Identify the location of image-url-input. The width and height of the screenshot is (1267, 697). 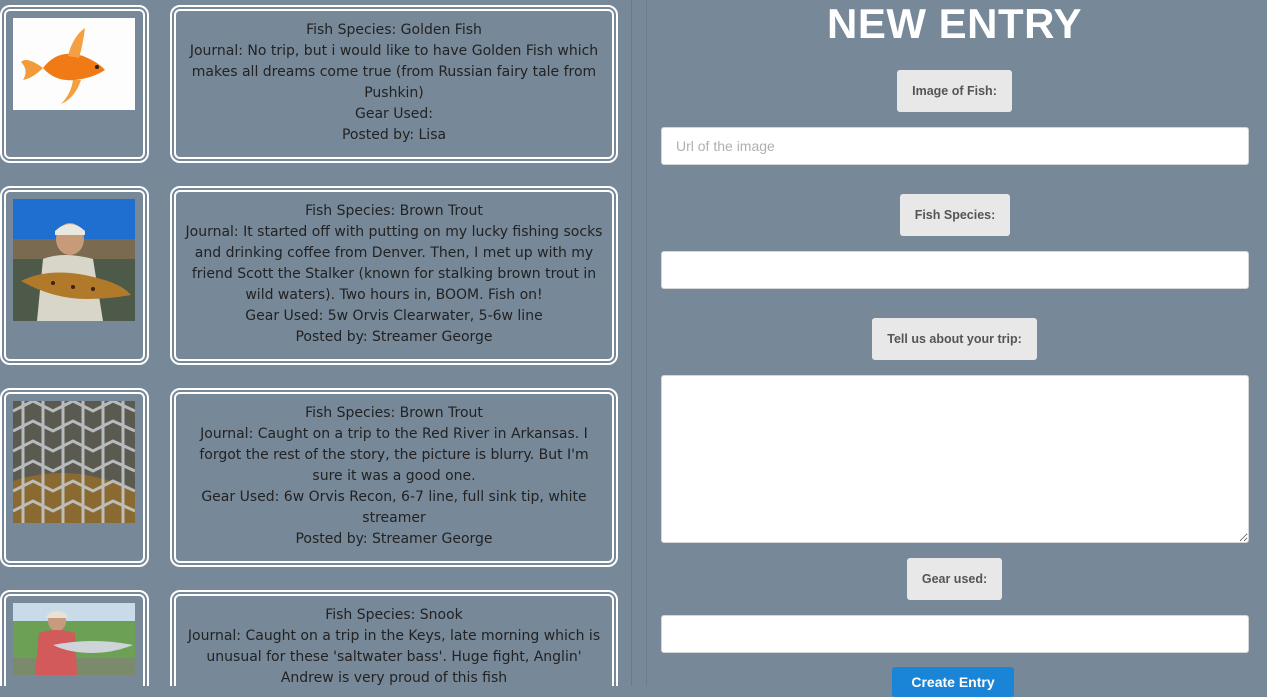
(955, 146).